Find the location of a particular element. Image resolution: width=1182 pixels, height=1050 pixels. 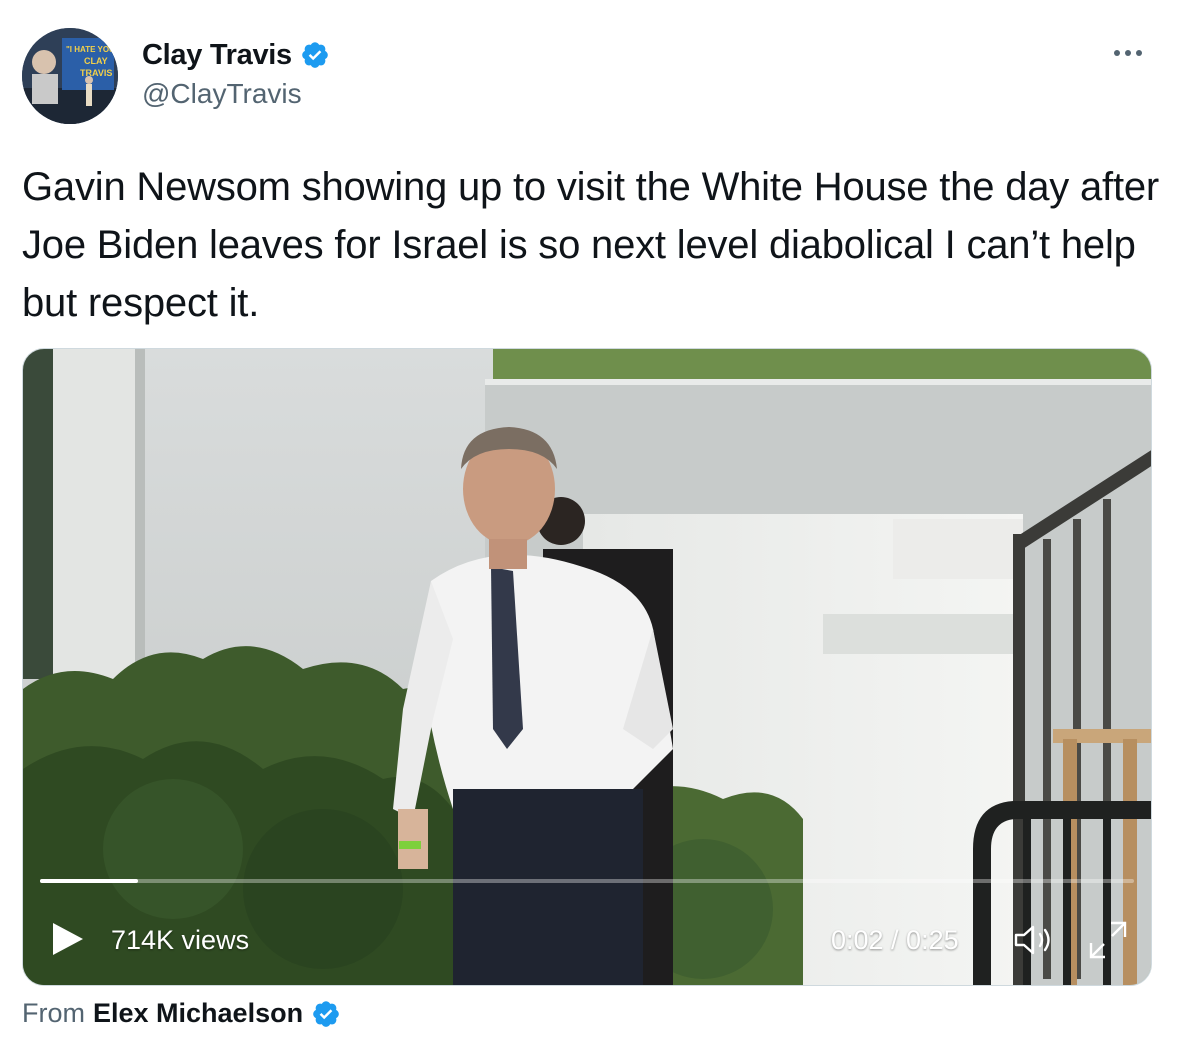

video-progress-fill is located at coordinates (89, 881).